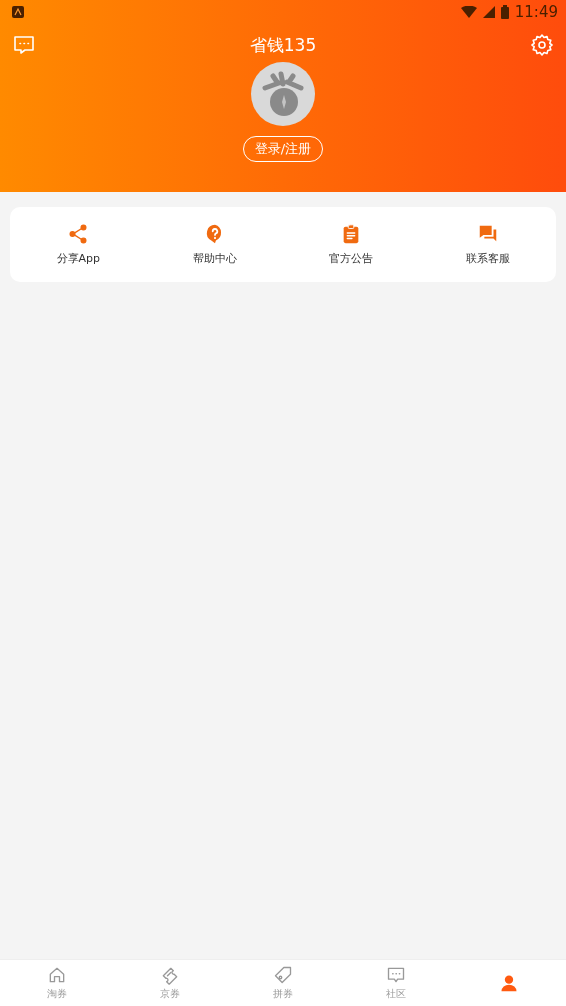 This screenshot has height=1006, width=566. Describe the element at coordinates (283, 975) in the screenshot. I see `tag-icon` at that location.